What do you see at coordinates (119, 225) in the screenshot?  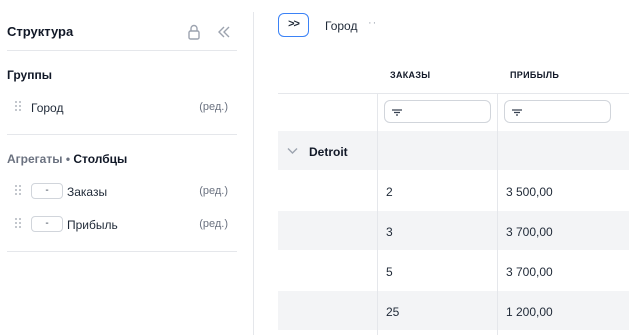 I see `aggregate-item-profit: - Прибыль (ред.)` at bounding box center [119, 225].